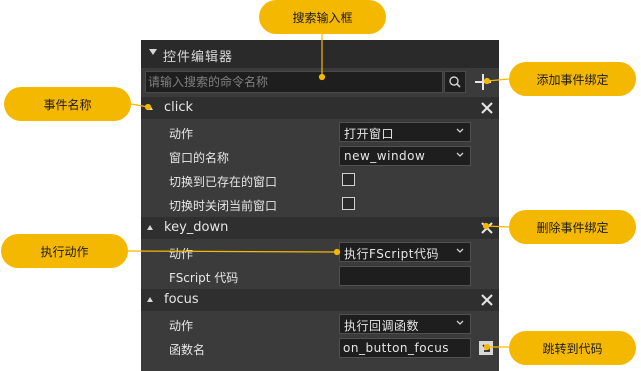 This screenshot has width=641, height=371. I want to click on callout-label: 跳转到代码, so click(572, 348).